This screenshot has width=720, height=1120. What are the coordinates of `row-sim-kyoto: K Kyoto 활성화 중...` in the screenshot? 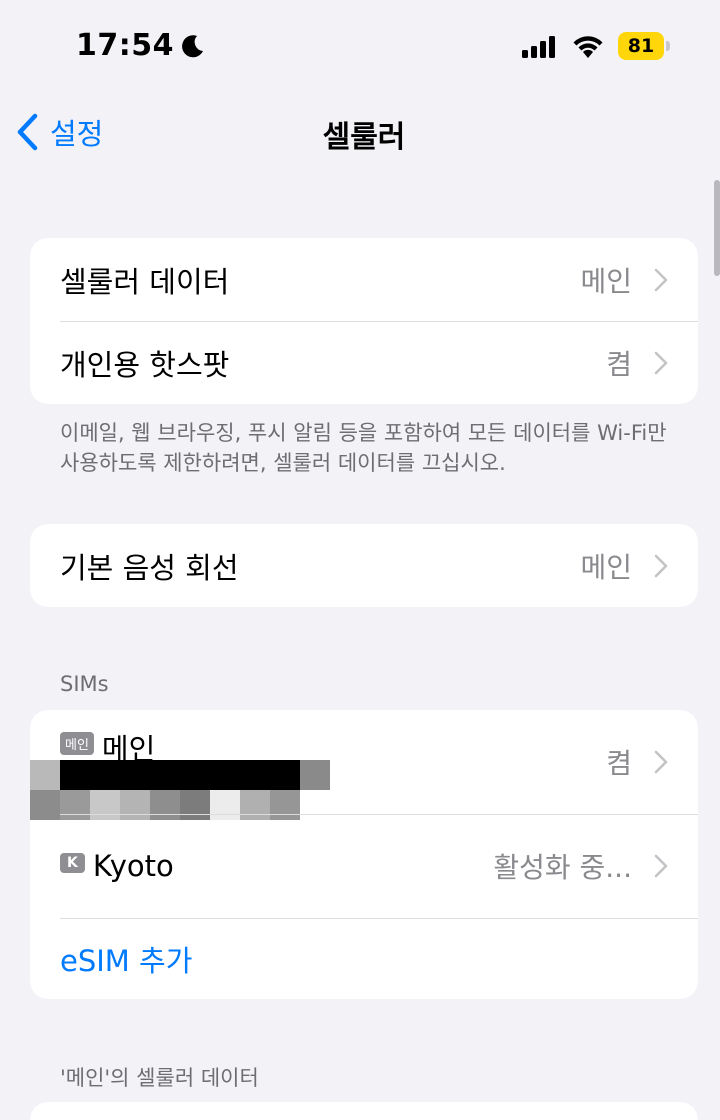 It's located at (364, 866).